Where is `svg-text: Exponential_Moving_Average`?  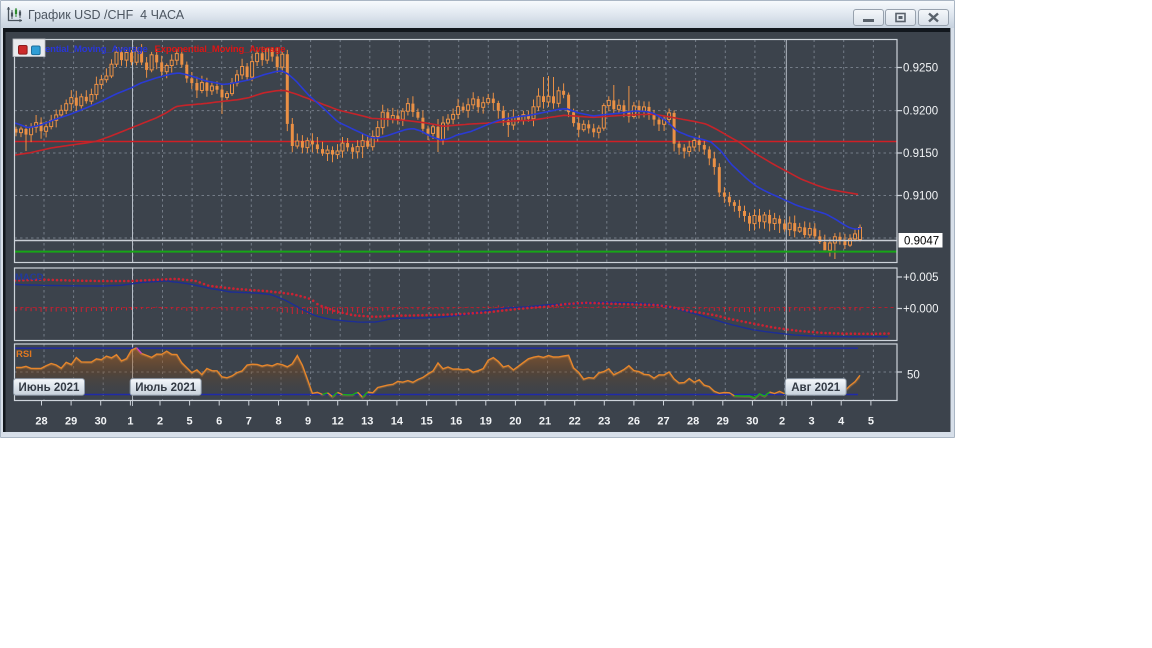
svg-text: Exponential_Moving_Average is located at coordinates (220, 49).